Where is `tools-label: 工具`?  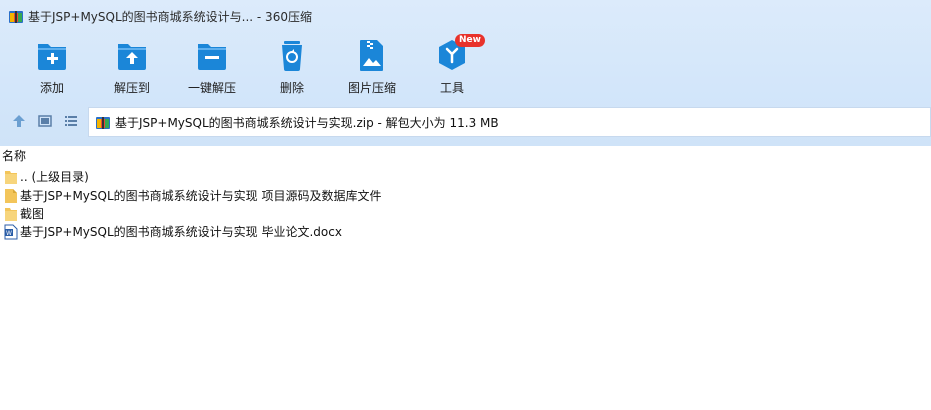
tools-label: 工具 is located at coordinates (451, 88).